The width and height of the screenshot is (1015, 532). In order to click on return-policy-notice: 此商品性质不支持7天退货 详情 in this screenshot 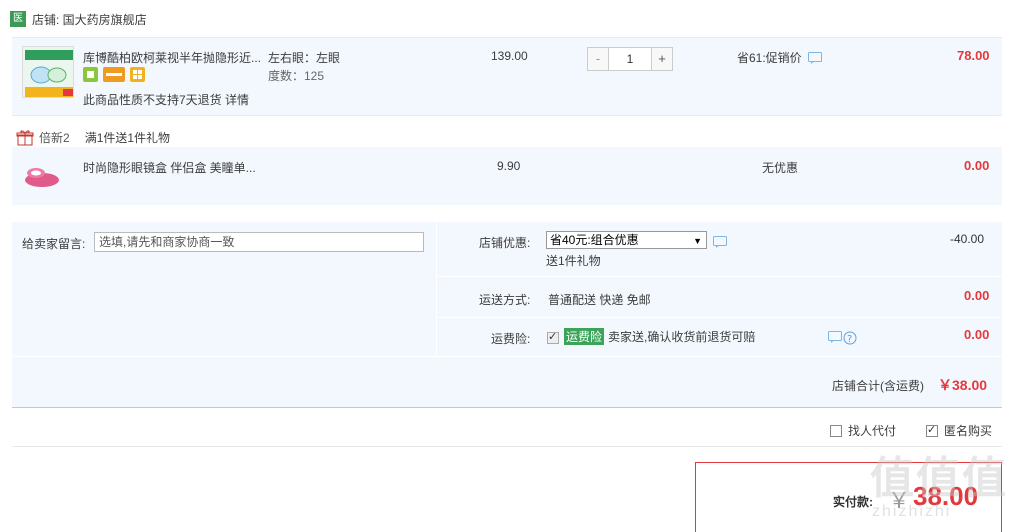, I will do `click(166, 99)`.